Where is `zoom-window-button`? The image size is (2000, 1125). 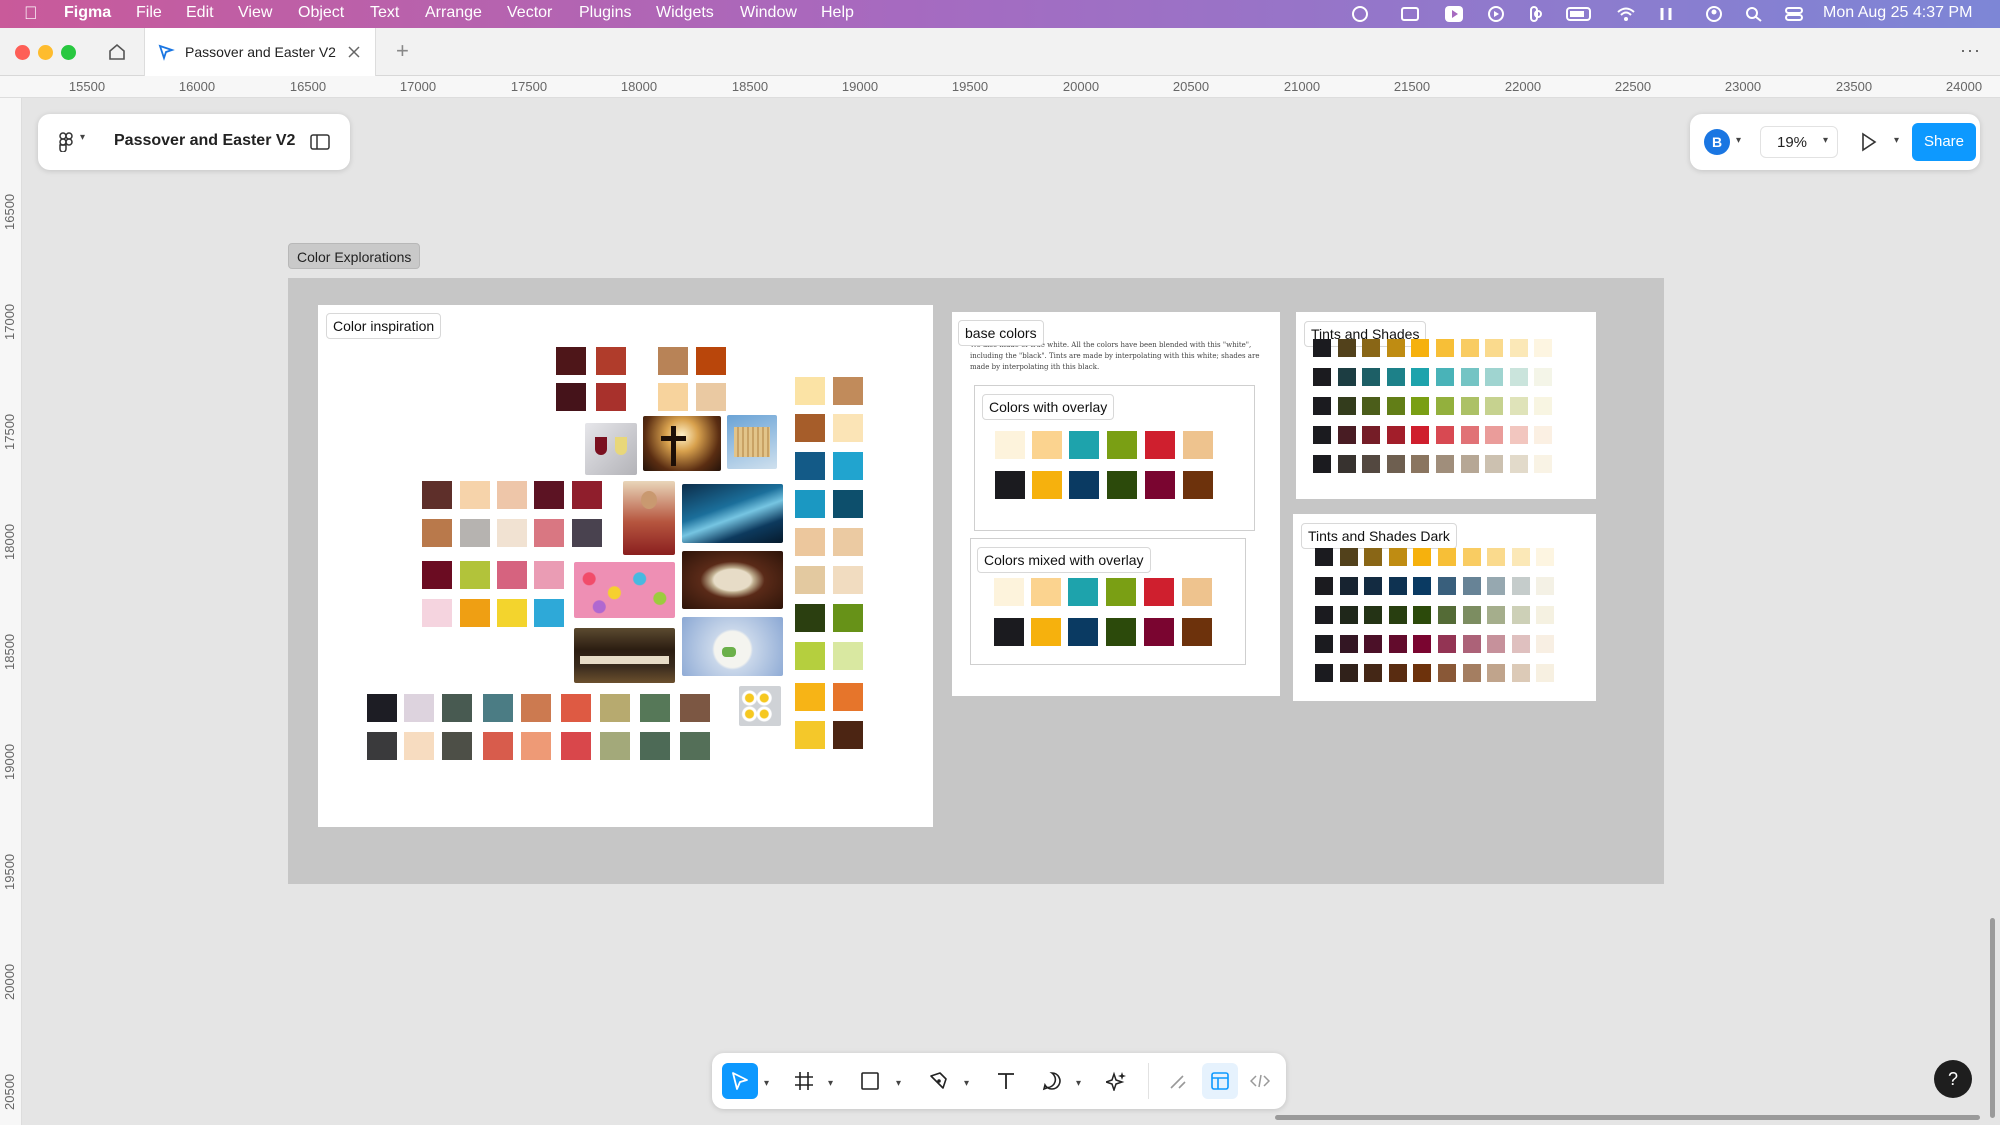
zoom-window-button is located at coordinates (68, 52).